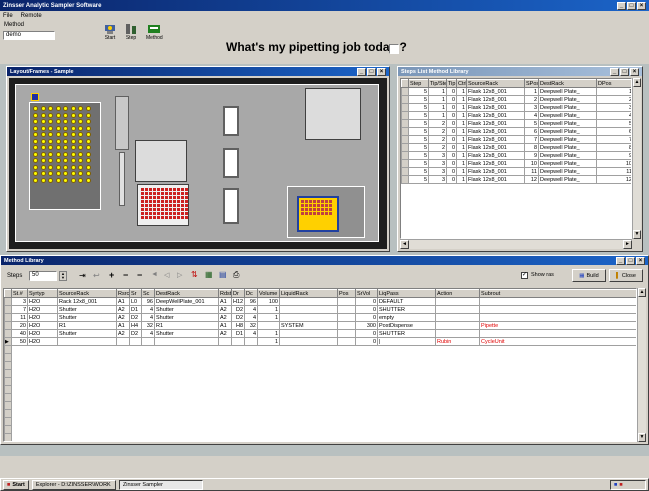 This screenshot has height=491, width=649. Describe the element at coordinates (225, 293) in the screenshot. I see `method-col-header: Rdst` at that location.